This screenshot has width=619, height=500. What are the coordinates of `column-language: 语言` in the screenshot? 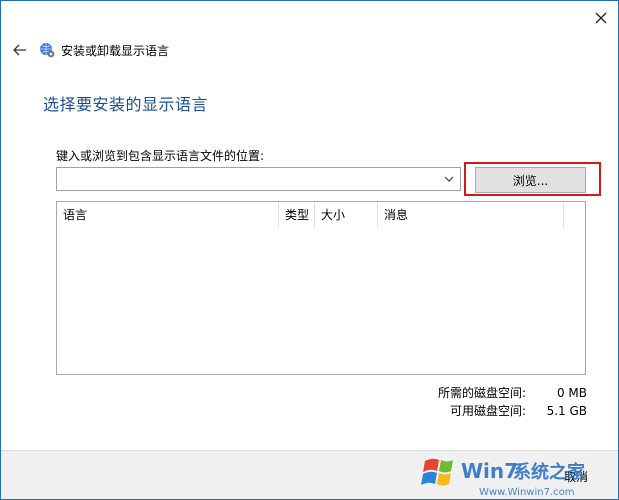 It's located at (168, 215).